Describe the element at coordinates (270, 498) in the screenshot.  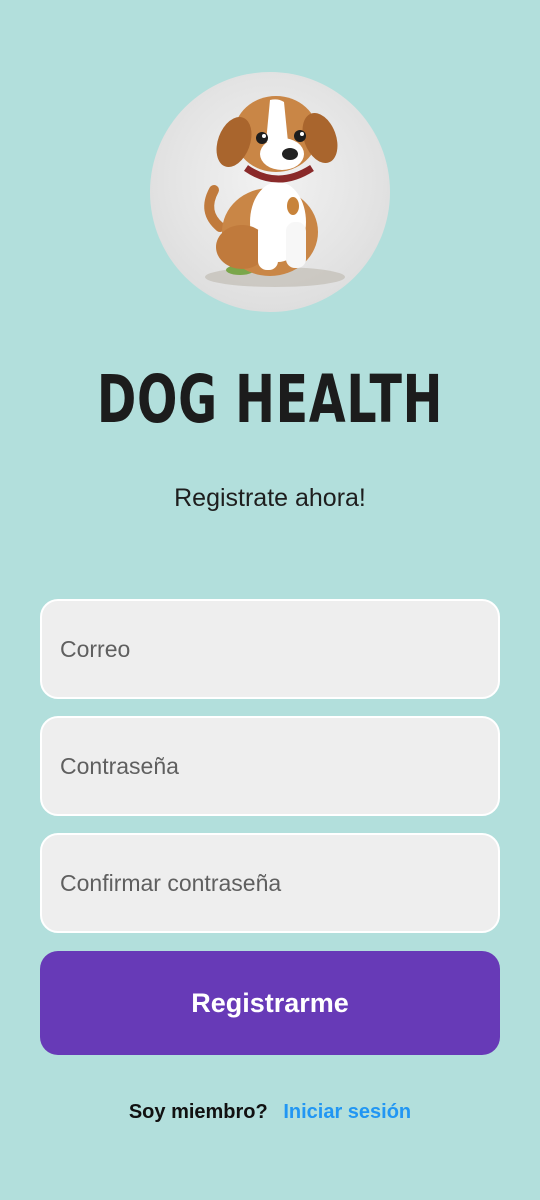
I see `page-subtitle: Registrate ahora!` at that location.